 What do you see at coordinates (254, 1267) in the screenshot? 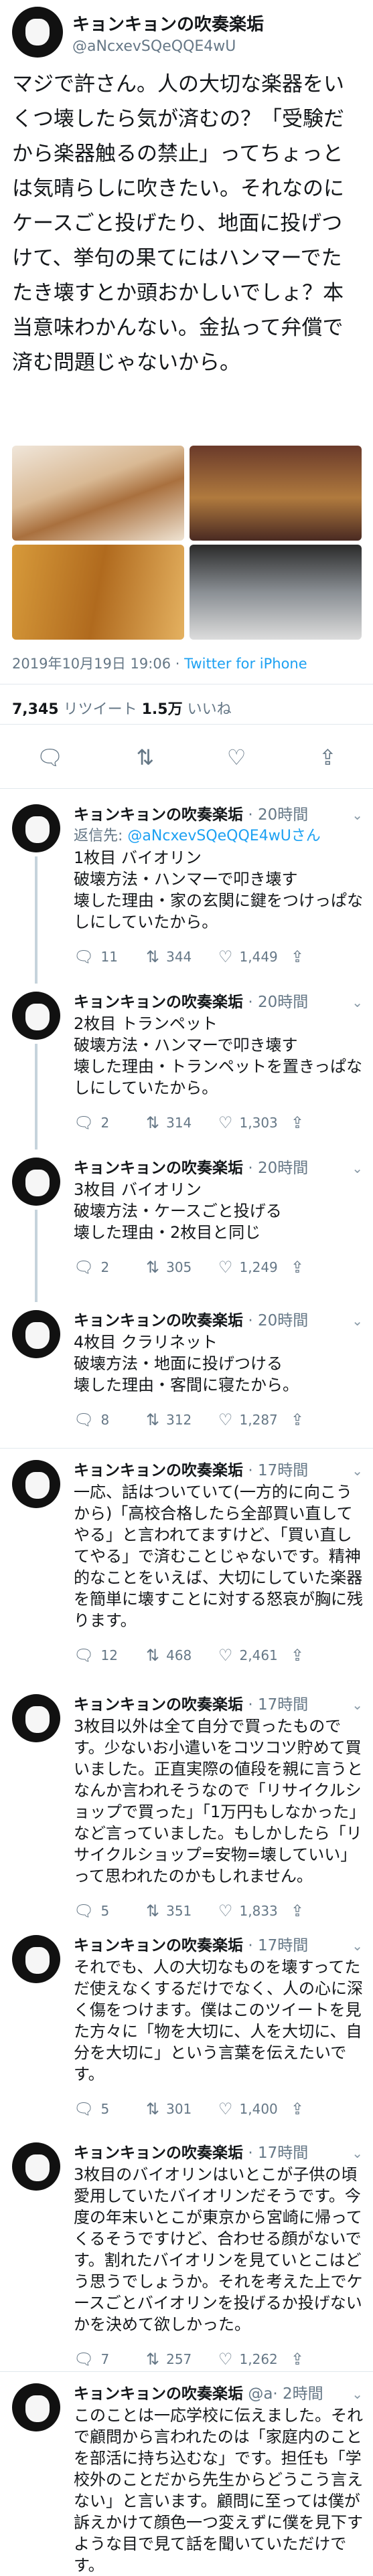
I see `like-action: ♡ 1,249` at bounding box center [254, 1267].